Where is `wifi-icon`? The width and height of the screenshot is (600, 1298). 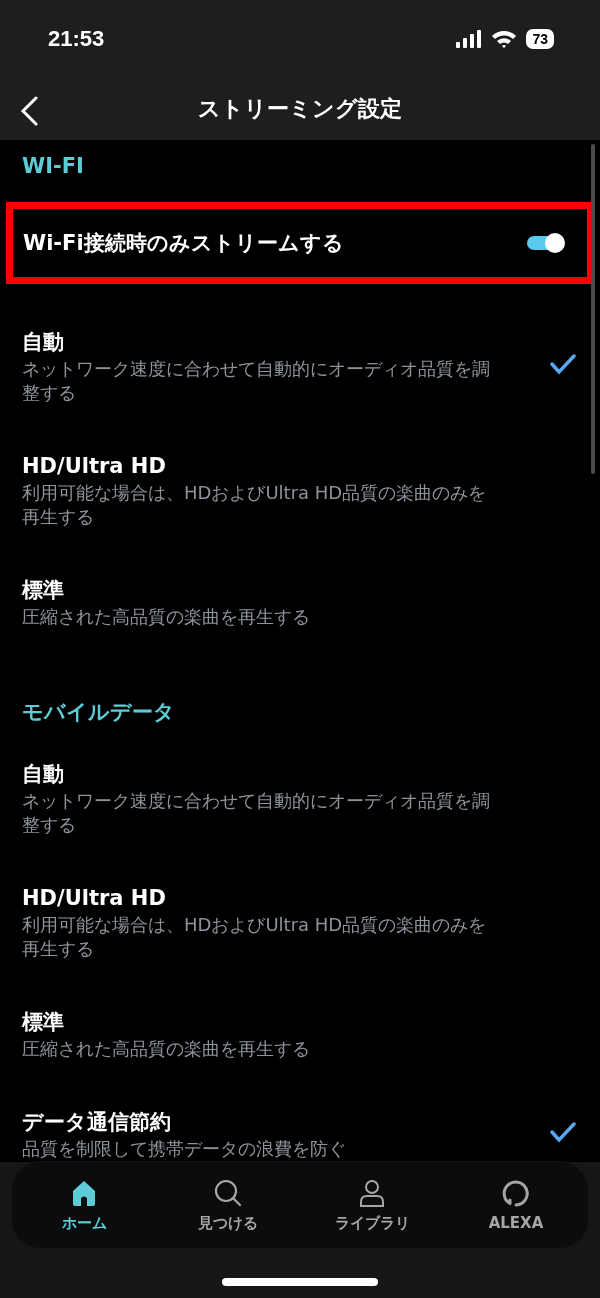
wifi-icon is located at coordinates (504, 39).